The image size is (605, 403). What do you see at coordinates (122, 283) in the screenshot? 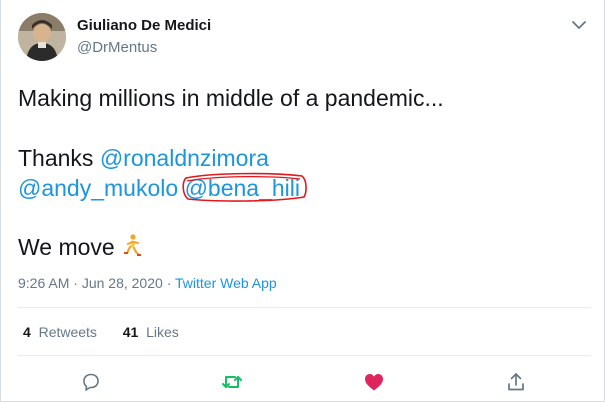
I see `tweet-date: Jun 28, 2020` at bounding box center [122, 283].